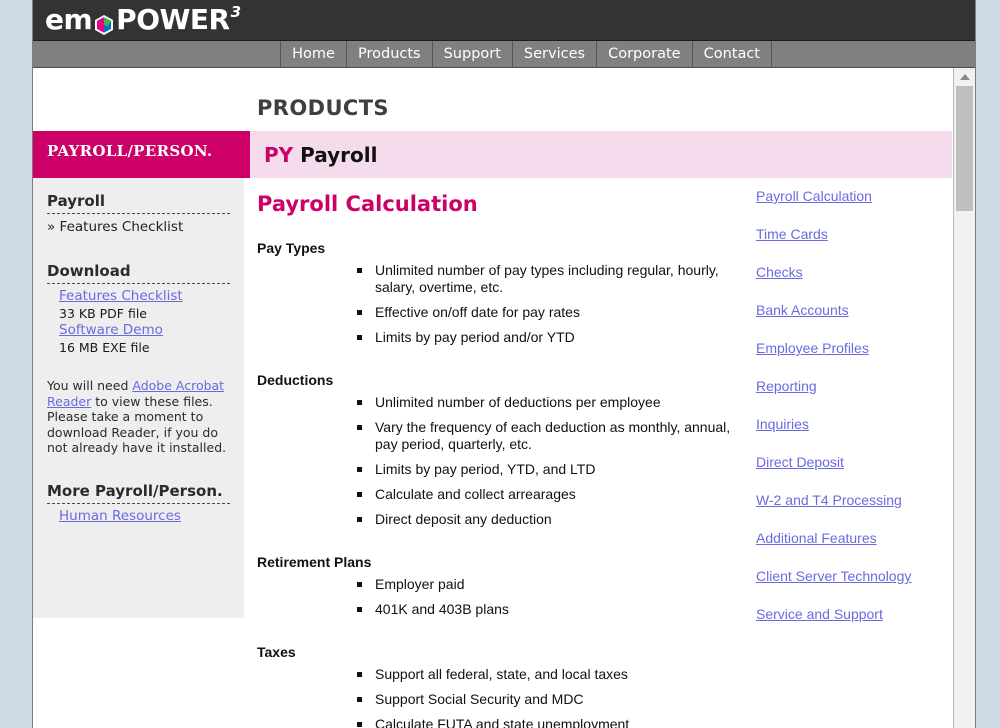  What do you see at coordinates (313, 54) in the screenshot?
I see `nav-item-home: Home` at bounding box center [313, 54].